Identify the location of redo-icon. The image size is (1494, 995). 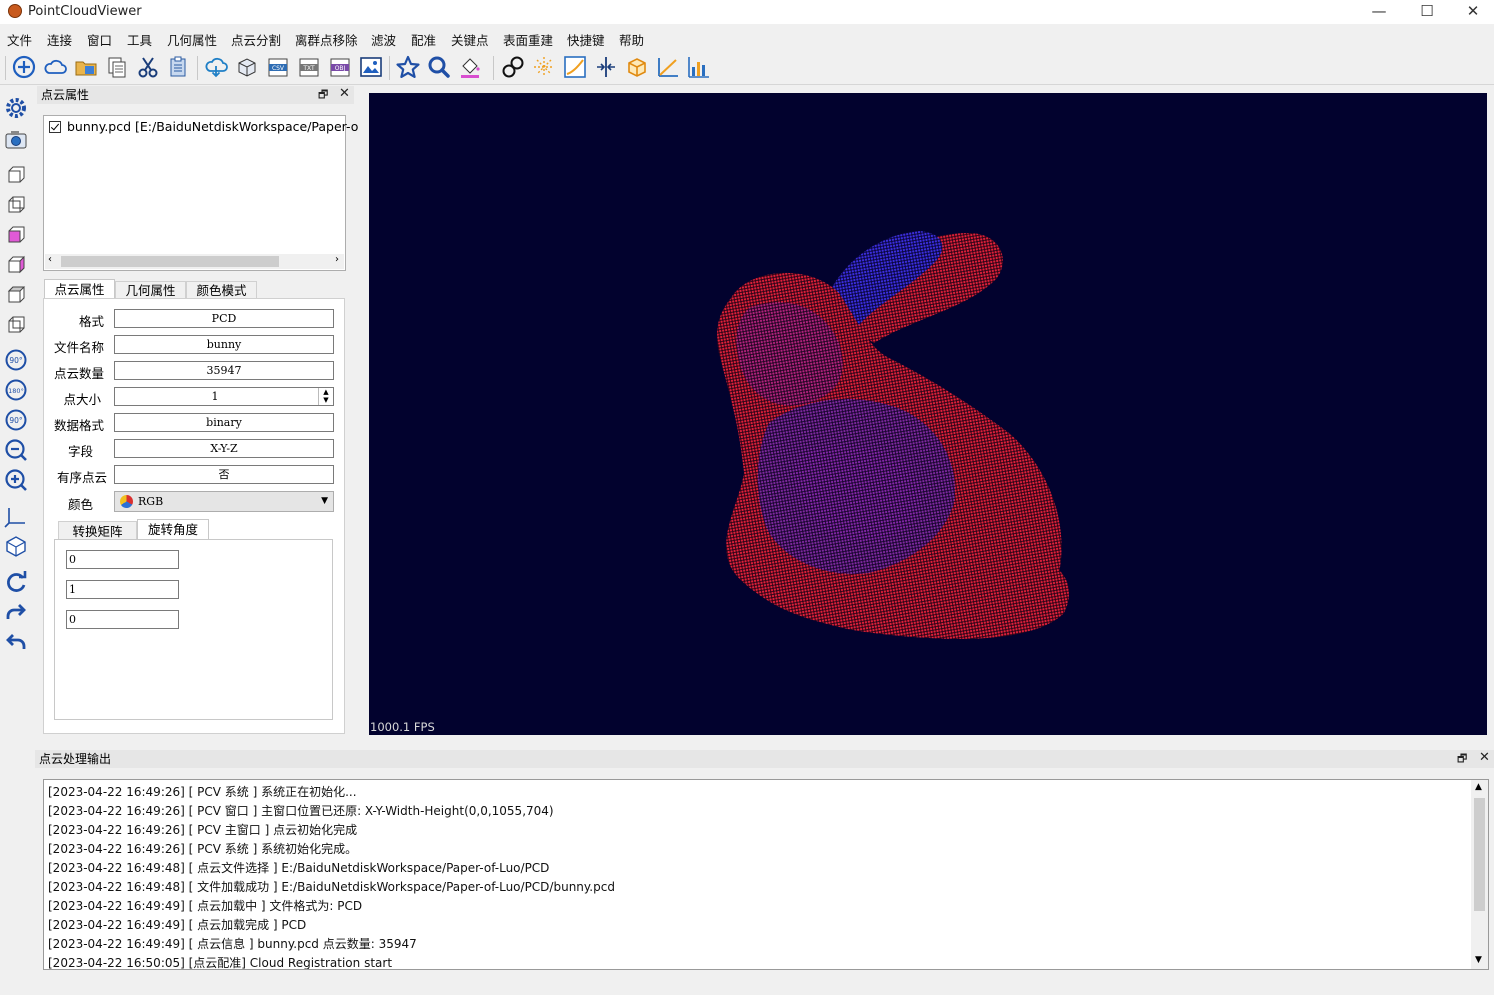
(16, 612).